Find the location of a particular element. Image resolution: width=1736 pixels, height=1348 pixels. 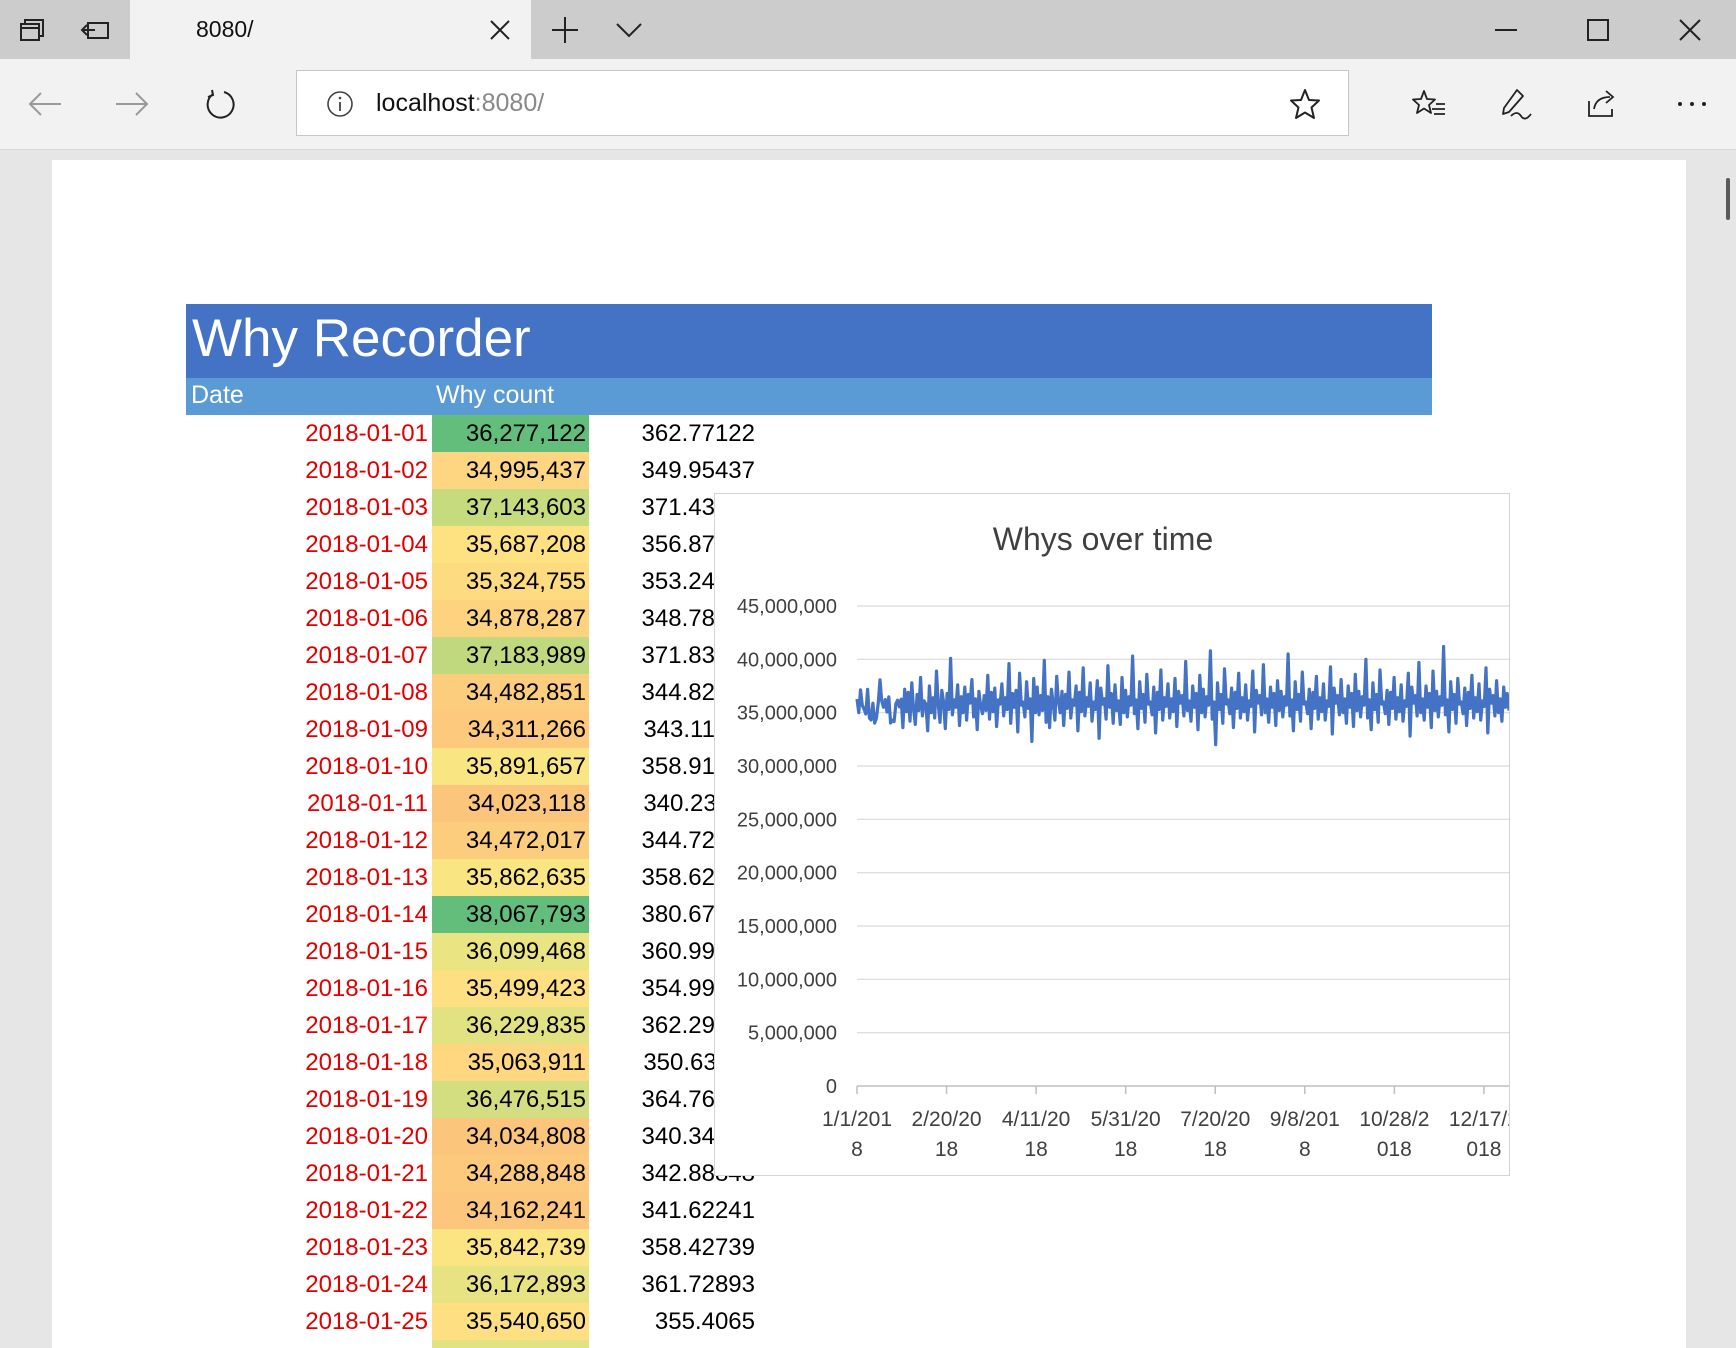

table-row: 2018-01-01 36,277,122 362.77122 is located at coordinates (452, 433).